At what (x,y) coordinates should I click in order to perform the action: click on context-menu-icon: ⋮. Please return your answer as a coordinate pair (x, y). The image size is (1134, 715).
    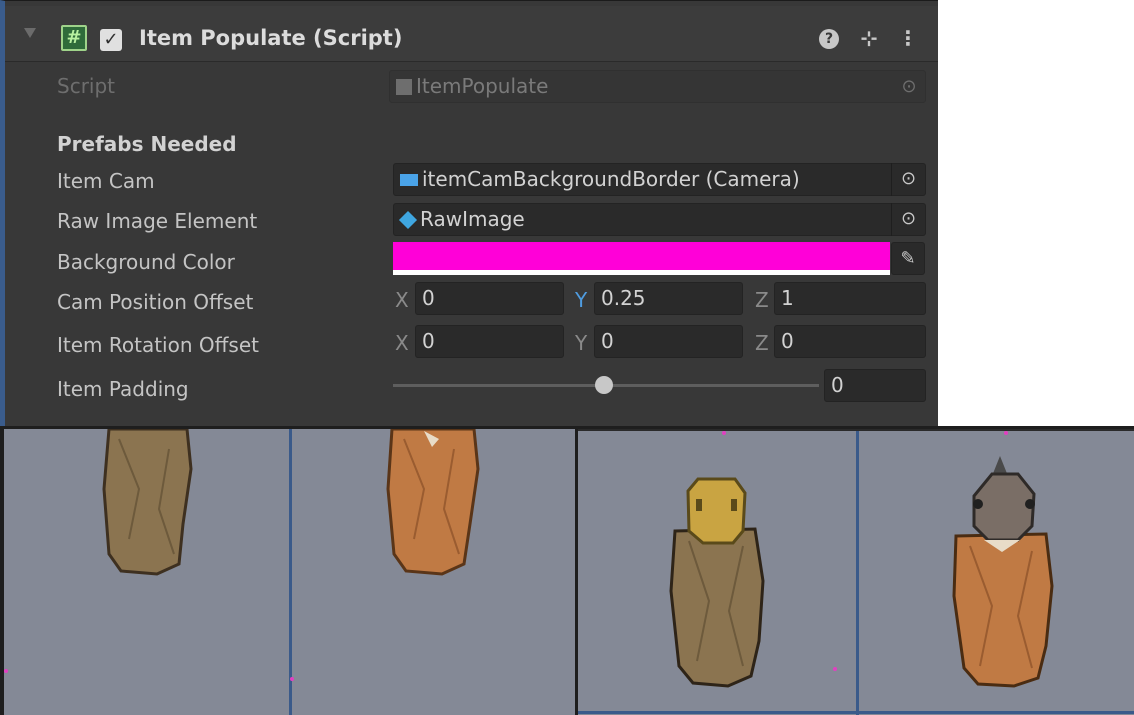
    Looking at the image, I should click on (908, 38).